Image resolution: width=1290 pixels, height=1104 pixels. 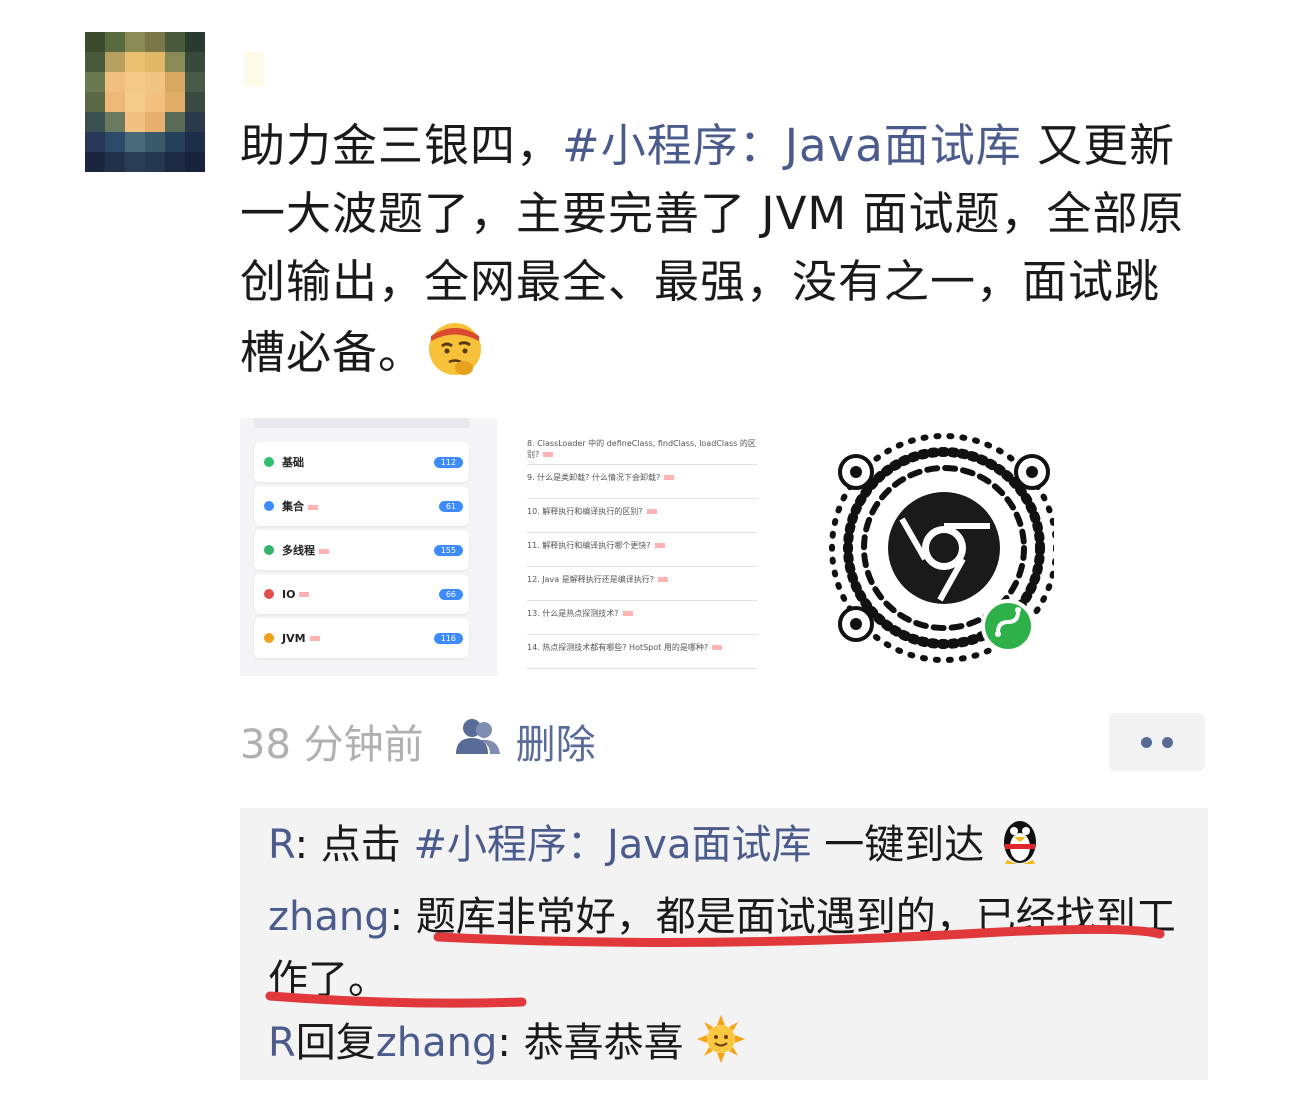 What do you see at coordinates (450, 594) in the screenshot?
I see `category-count-badge: 66` at bounding box center [450, 594].